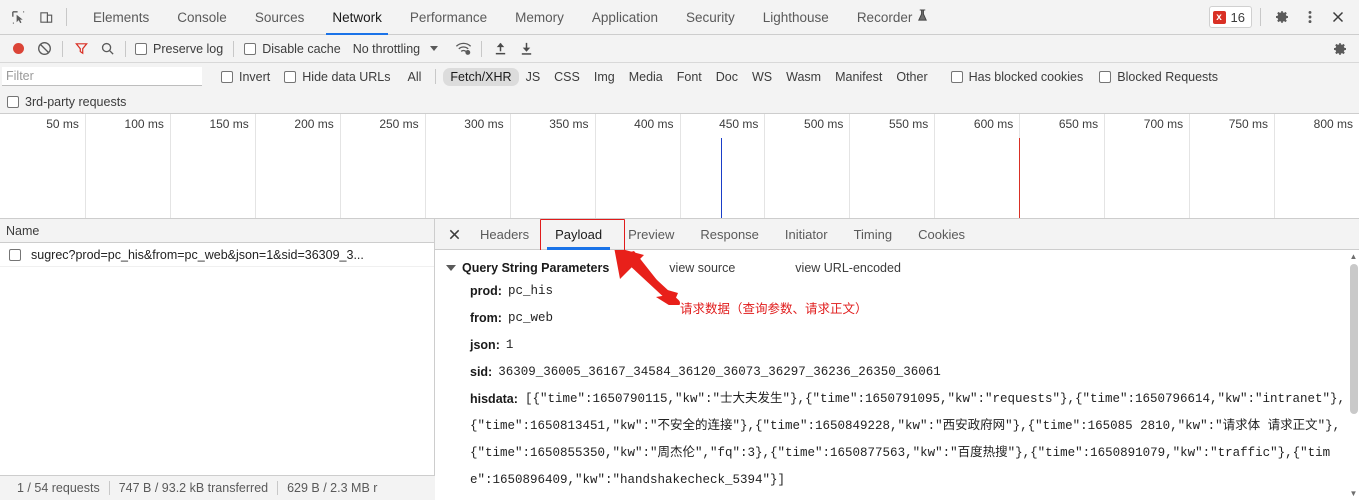  Describe the element at coordinates (803, 77) in the screenshot. I see `type-filter-wasm: Wasm` at that location.